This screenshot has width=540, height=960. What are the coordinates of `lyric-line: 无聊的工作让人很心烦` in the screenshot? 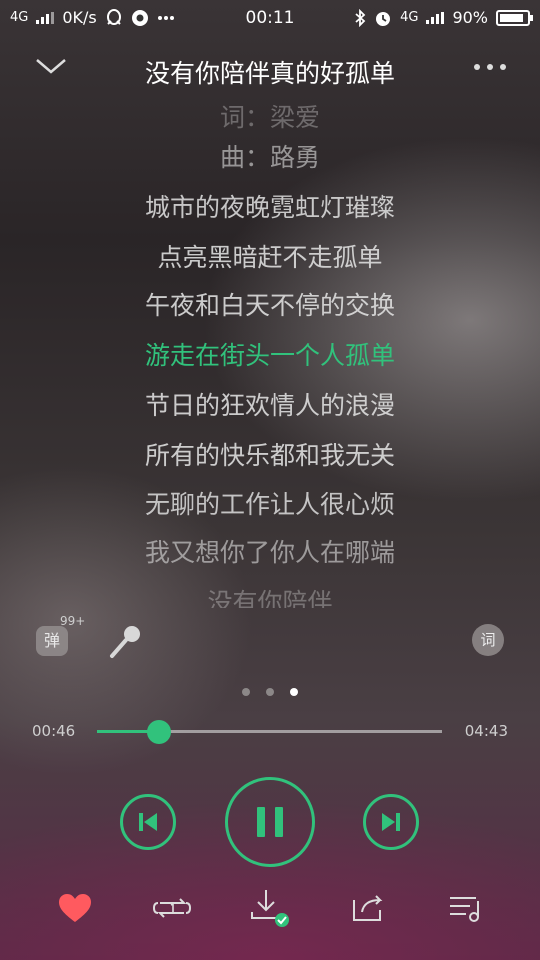 It's located at (269, 504).